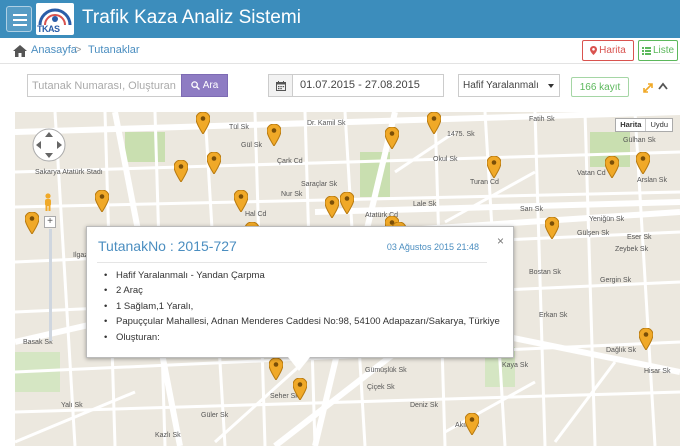 This screenshot has width=680, height=446. What do you see at coordinates (425, 204) in the screenshot?
I see `street-label: Lale Sk` at bounding box center [425, 204].